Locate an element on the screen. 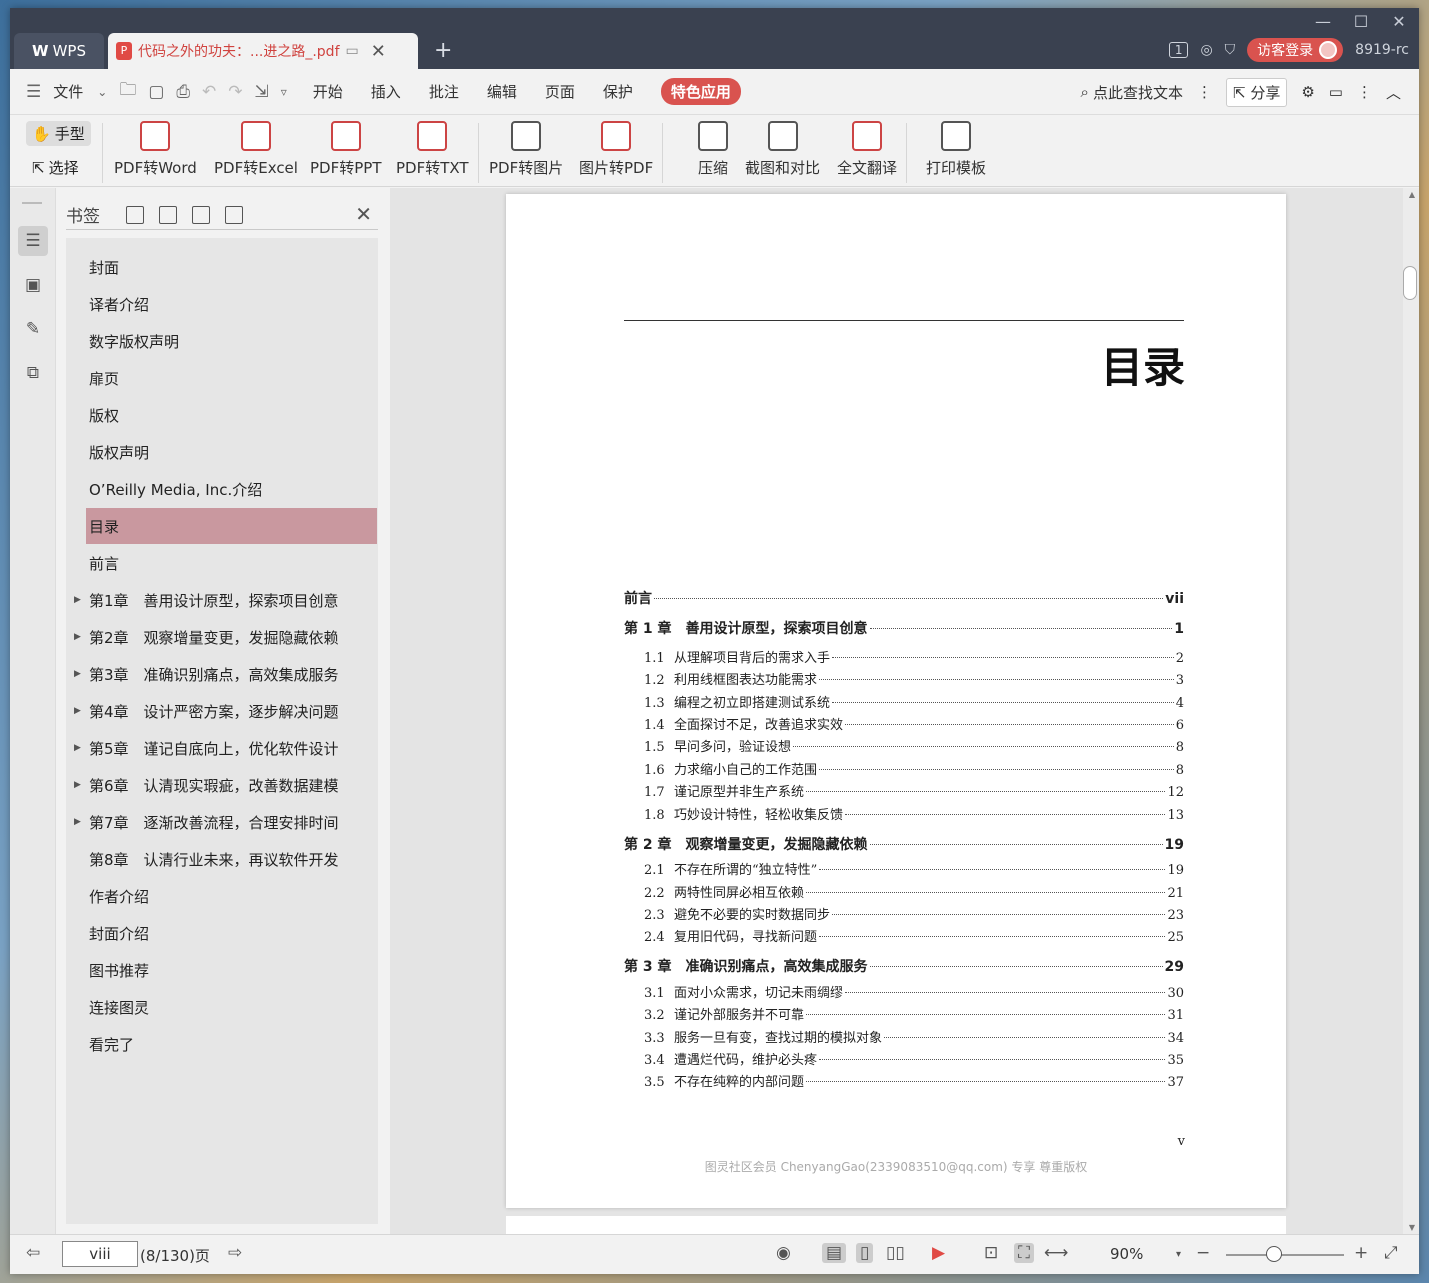  continuous-view-icon: ▤ is located at coordinates (834, 1253).